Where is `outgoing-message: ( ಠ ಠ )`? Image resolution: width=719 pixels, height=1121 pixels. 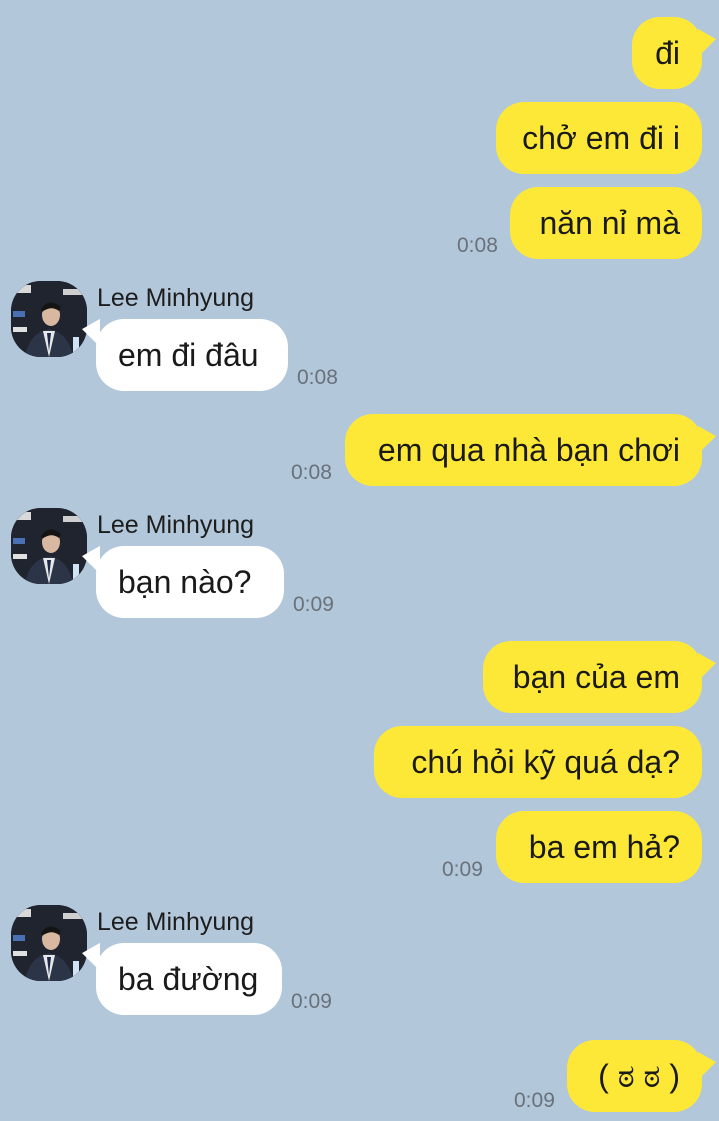
outgoing-message: ( ಠ ಠ ) is located at coordinates (634, 1076).